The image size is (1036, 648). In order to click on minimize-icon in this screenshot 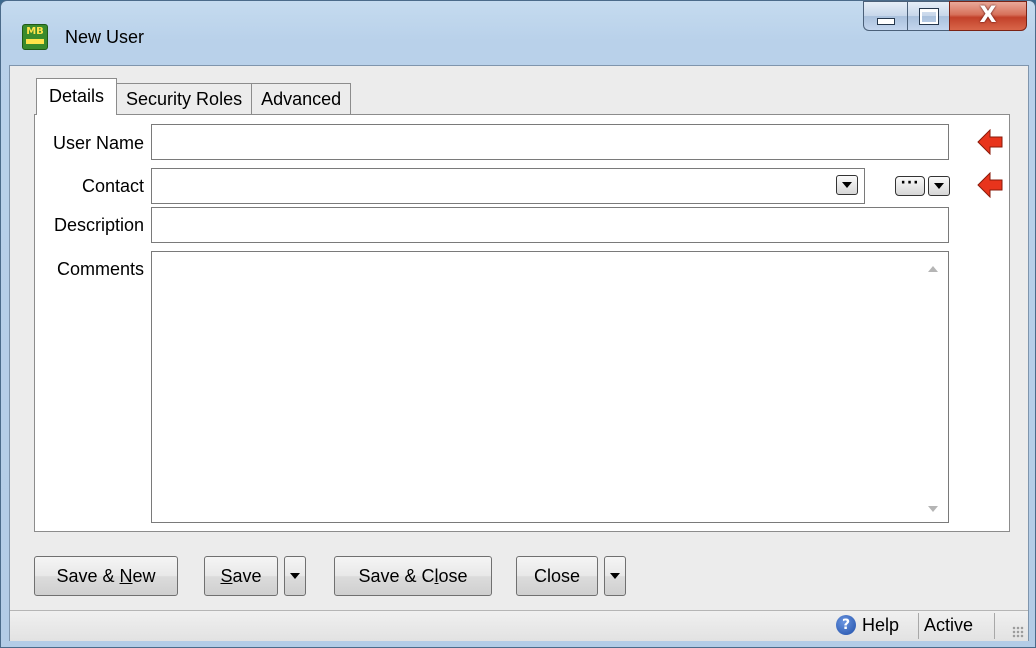, I will do `click(885, 21)`.